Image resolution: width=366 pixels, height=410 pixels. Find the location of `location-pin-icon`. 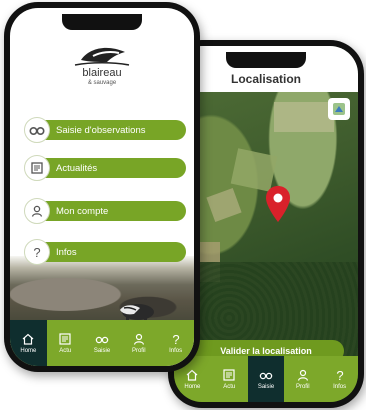

location-pin-icon is located at coordinates (278, 204).